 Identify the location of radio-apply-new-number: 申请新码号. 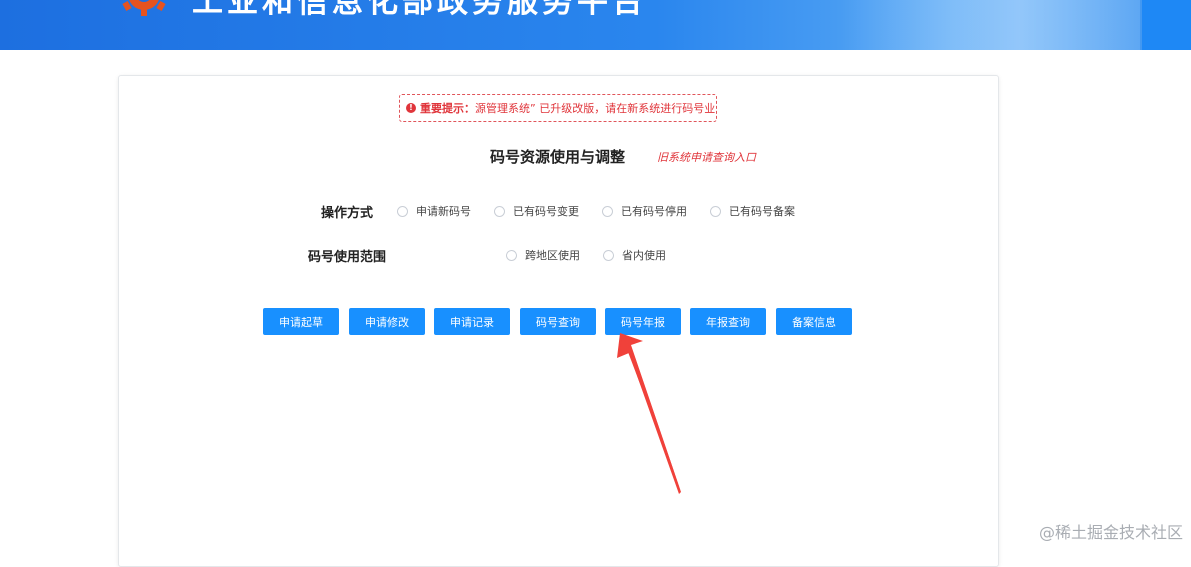
(434, 211).